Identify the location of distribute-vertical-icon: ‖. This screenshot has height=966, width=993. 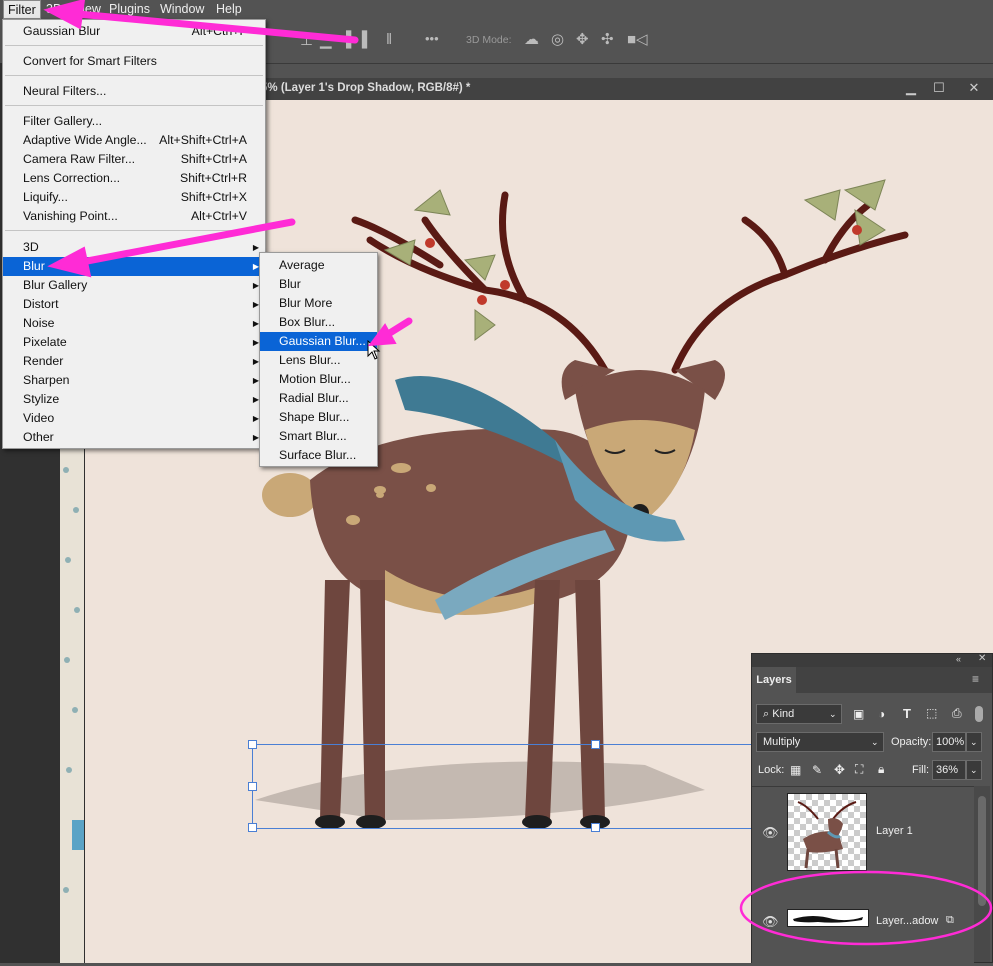
(389, 39).